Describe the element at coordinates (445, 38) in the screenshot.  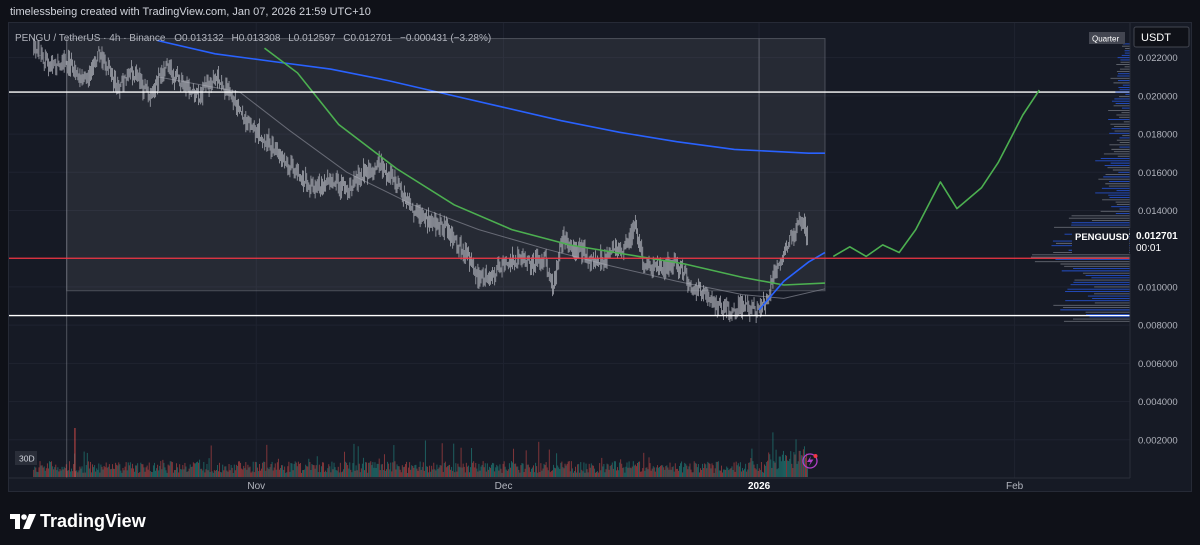
I see `legend-change: −0.000431 (−3.28%)` at that location.